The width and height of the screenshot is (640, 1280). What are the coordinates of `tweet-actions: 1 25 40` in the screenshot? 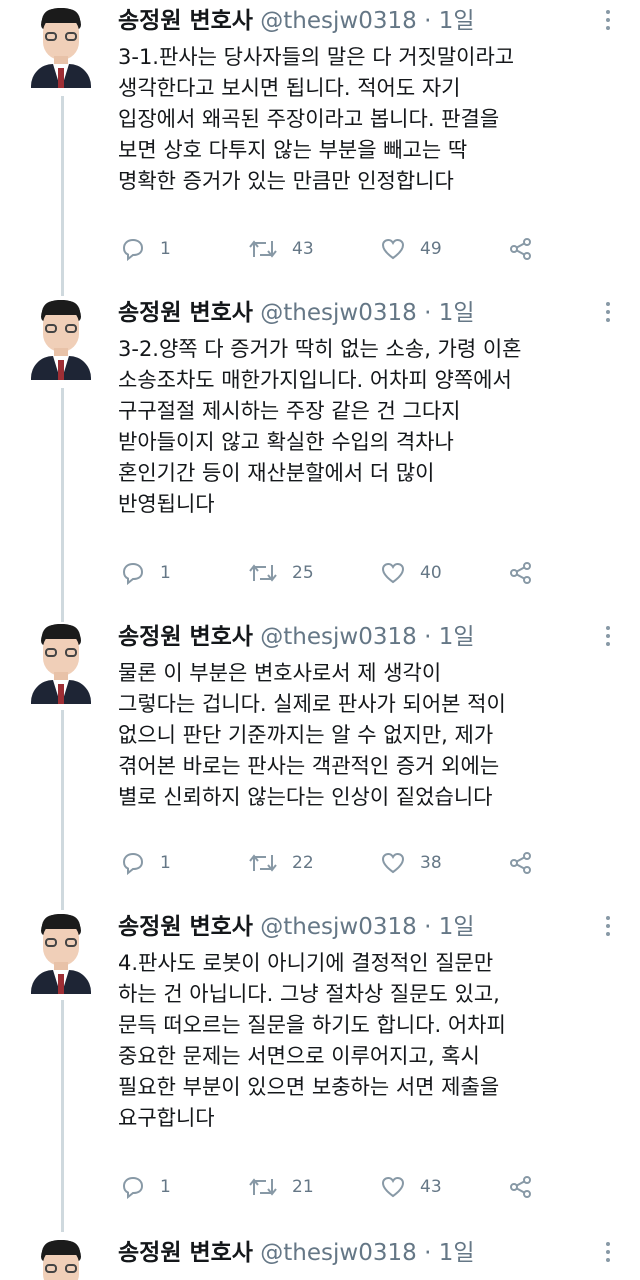 It's located at (368, 573).